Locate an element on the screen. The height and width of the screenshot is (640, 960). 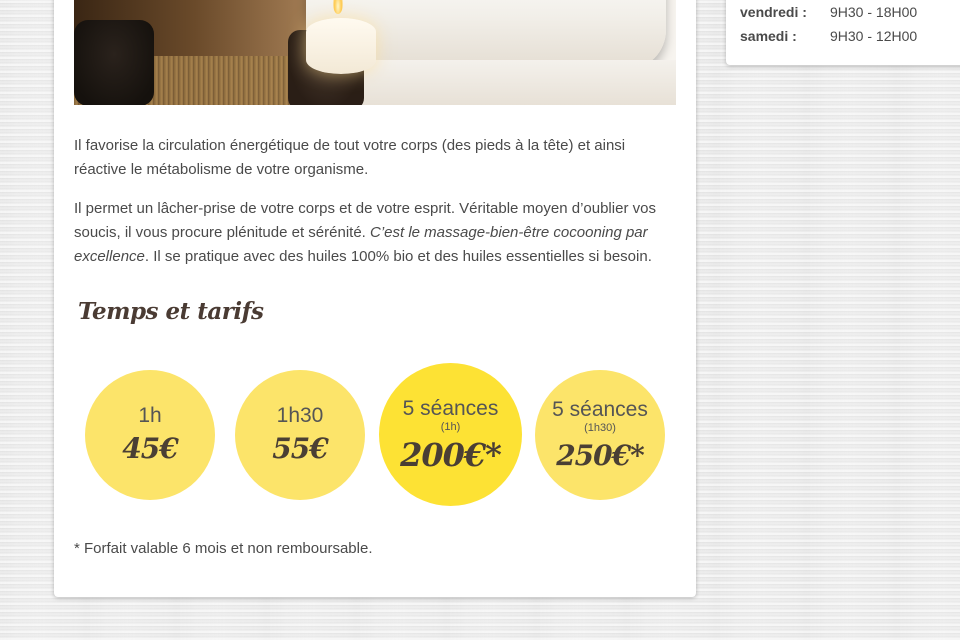
price-circle-5-sessions-1h: 5 séances (1h) 200€* is located at coordinates (450, 434).